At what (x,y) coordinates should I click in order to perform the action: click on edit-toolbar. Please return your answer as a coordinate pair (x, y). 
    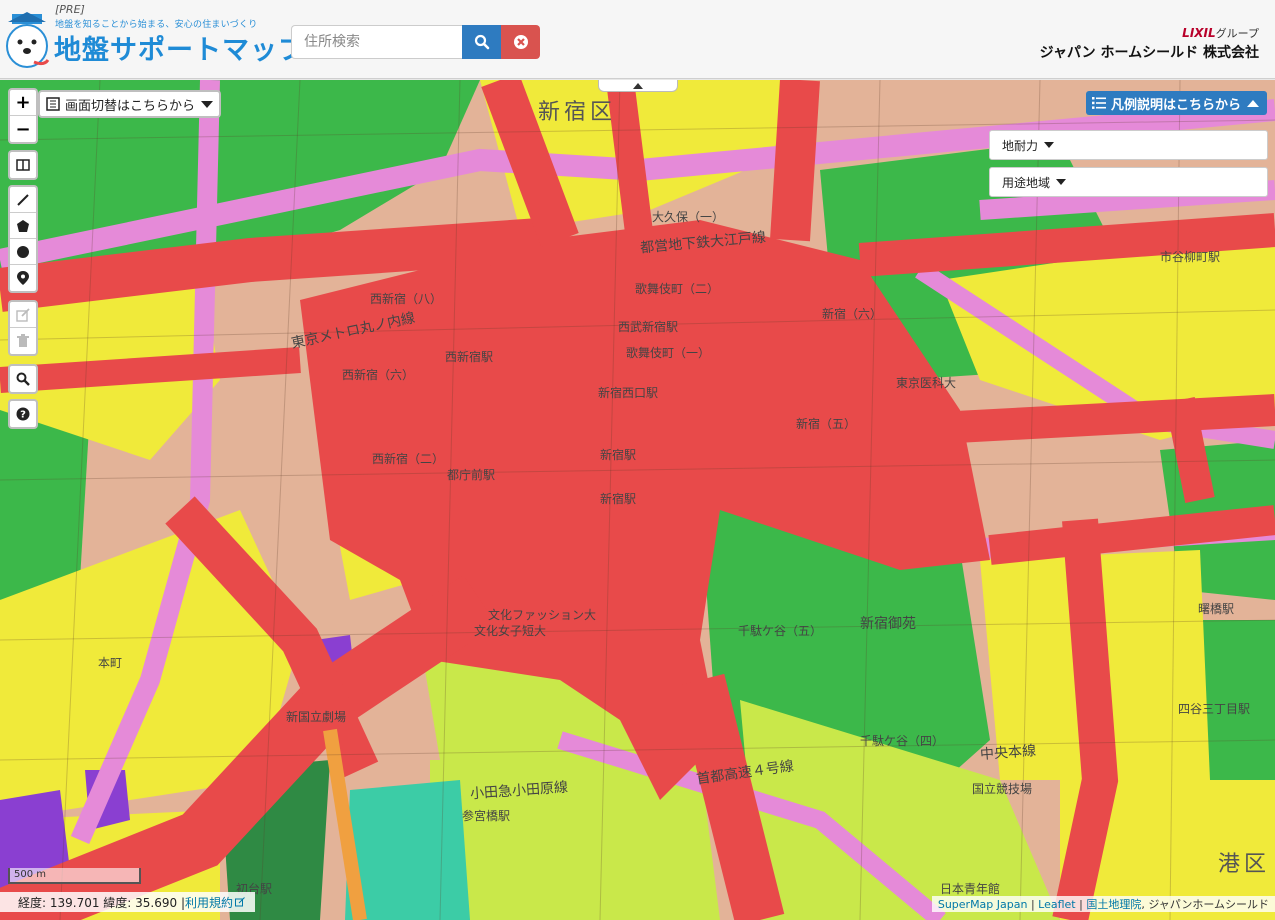
    Looking at the image, I should click on (23, 328).